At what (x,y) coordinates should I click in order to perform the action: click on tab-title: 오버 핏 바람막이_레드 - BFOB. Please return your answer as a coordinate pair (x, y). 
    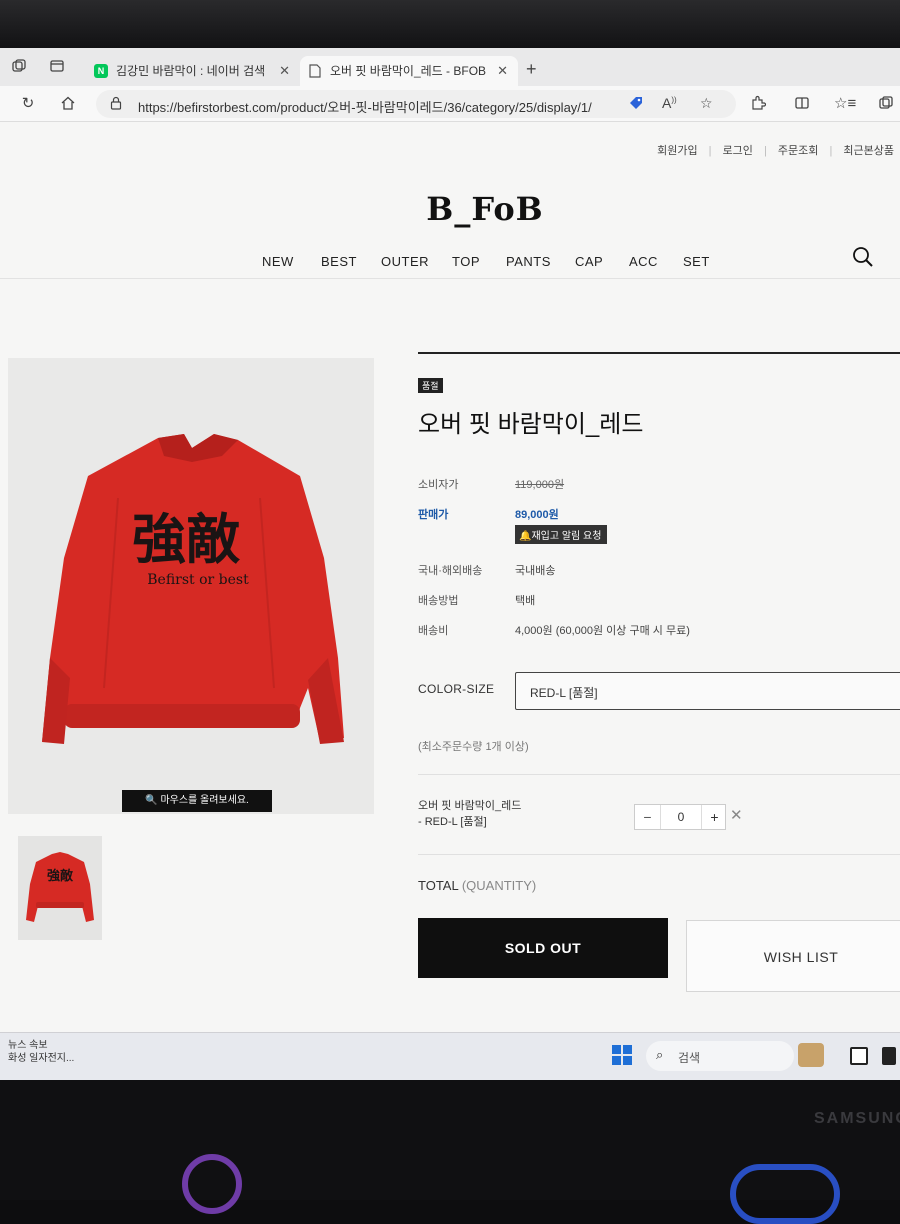
    Looking at the image, I should click on (408, 71).